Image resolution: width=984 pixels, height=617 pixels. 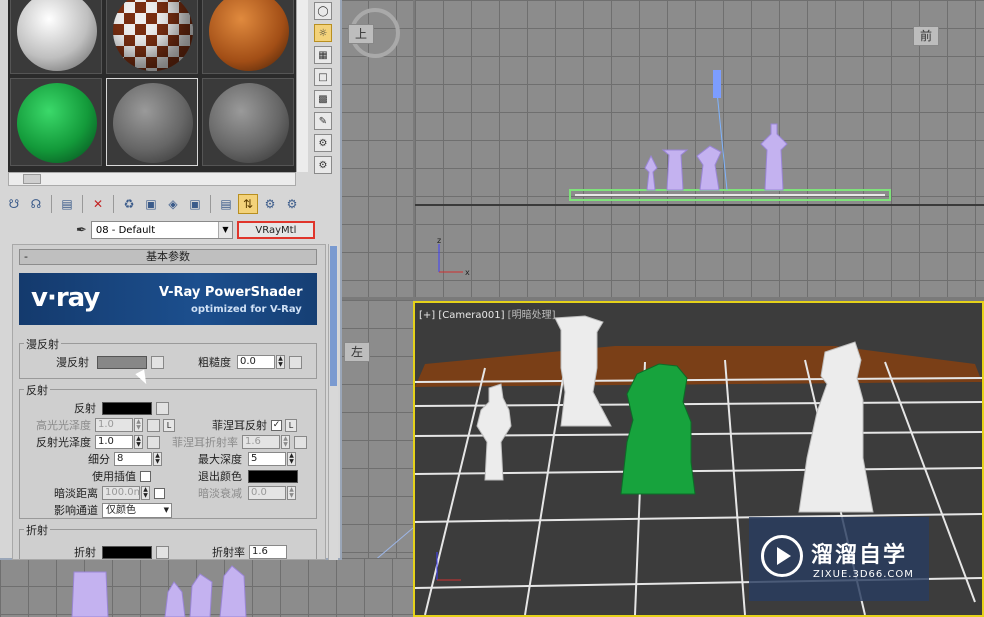 I want to click on select-by-material-icon: ⚙, so click(x=323, y=165).